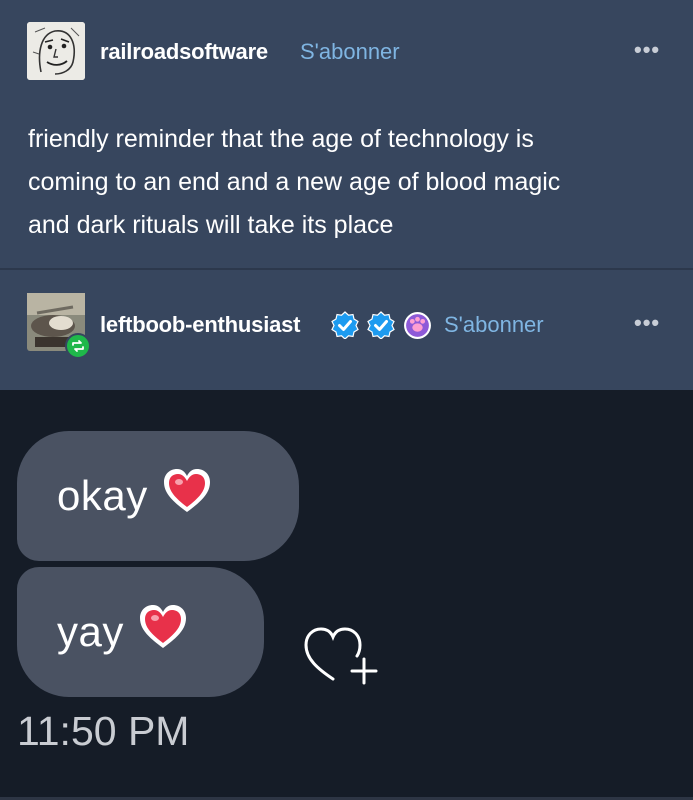  Describe the element at coordinates (78, 346) in the screenshot. I see `reblog-icon` at that location.